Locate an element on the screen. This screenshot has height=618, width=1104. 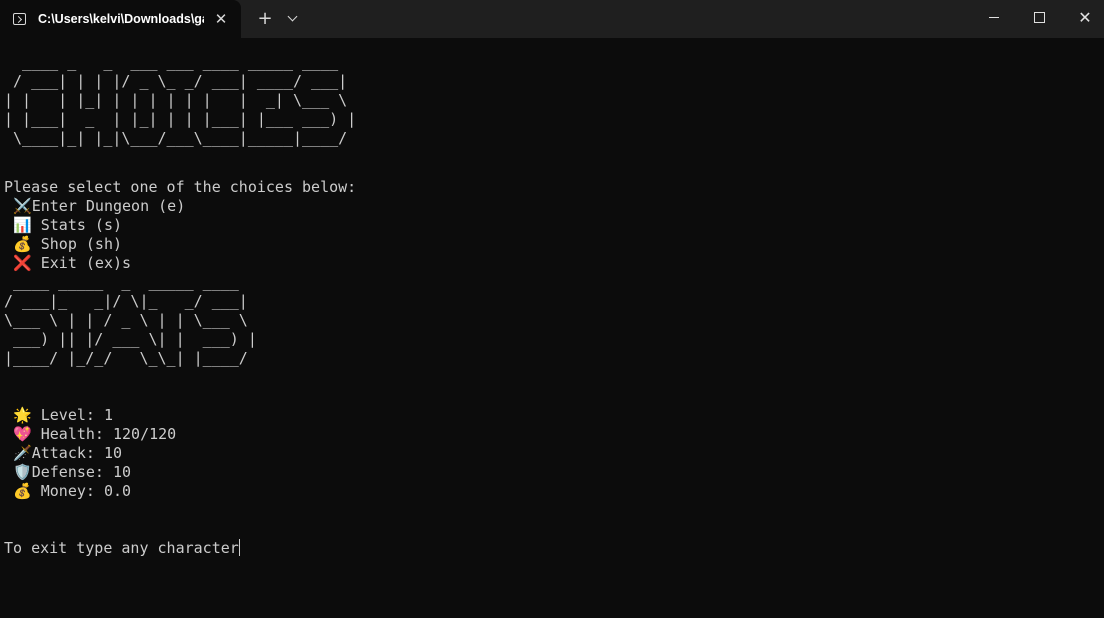
maximize-button is located at coordinates (1039, 17).